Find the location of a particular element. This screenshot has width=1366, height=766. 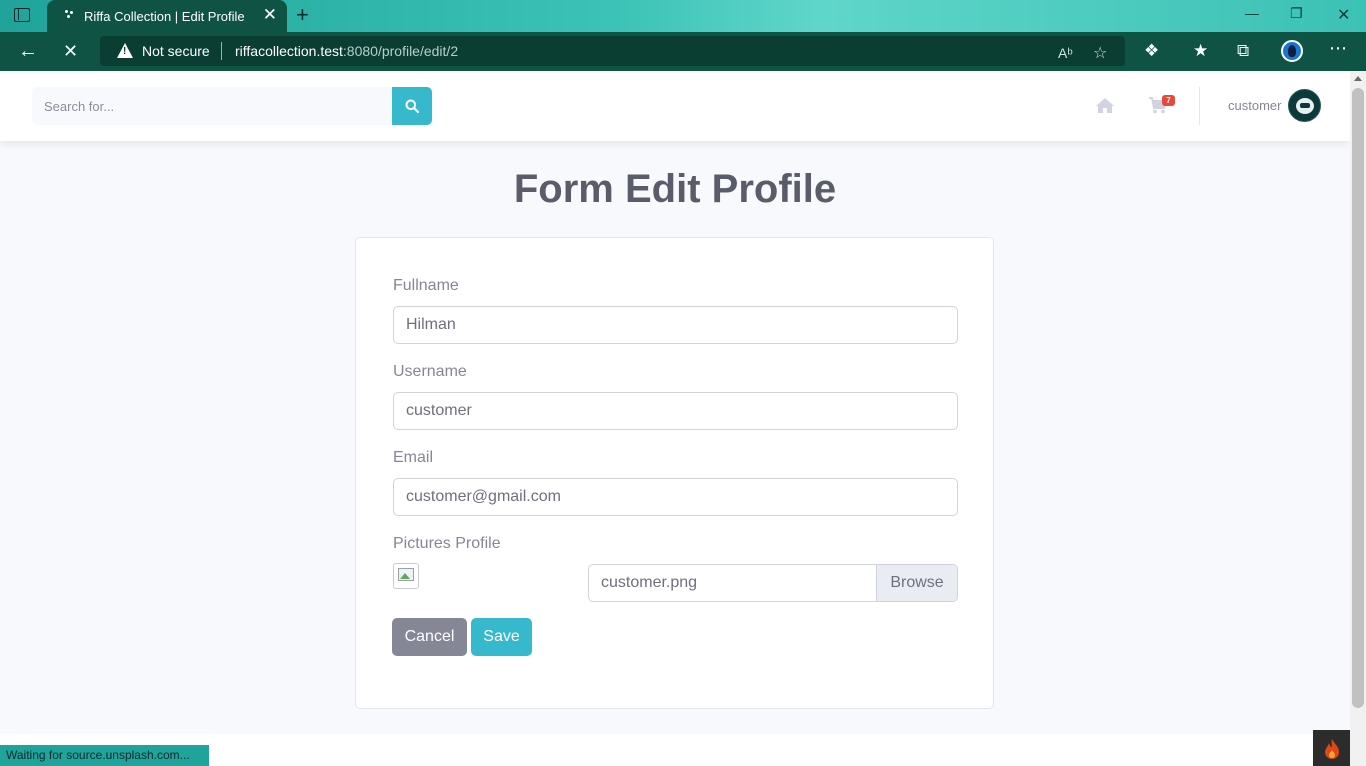

file-name: customer.png is located at coordinates (649, 582).